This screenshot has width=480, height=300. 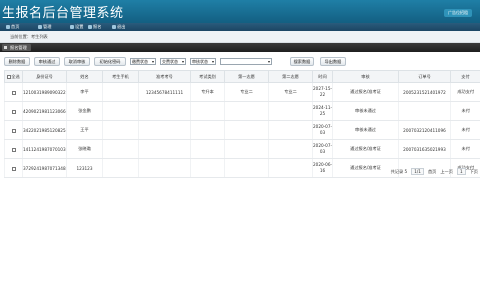 What do you see at coordinates (365, 76) in the screenshot?
I see `column-header: 审核` at bounding box center [365, 76].